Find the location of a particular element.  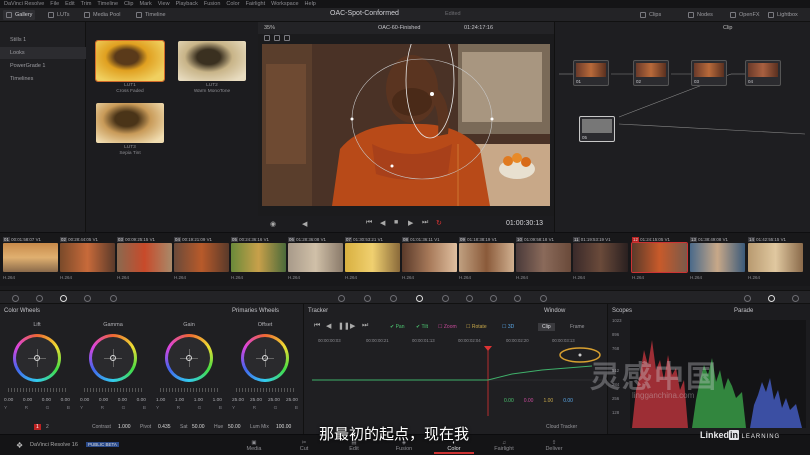

luts-tab: LUTs is located at coordinates (59, 15).